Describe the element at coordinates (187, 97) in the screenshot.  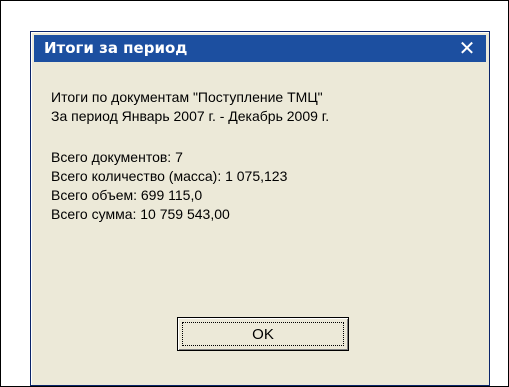
I see `documents-type-line: Итоги по документам "Поступление ТМЦ"` at that location.